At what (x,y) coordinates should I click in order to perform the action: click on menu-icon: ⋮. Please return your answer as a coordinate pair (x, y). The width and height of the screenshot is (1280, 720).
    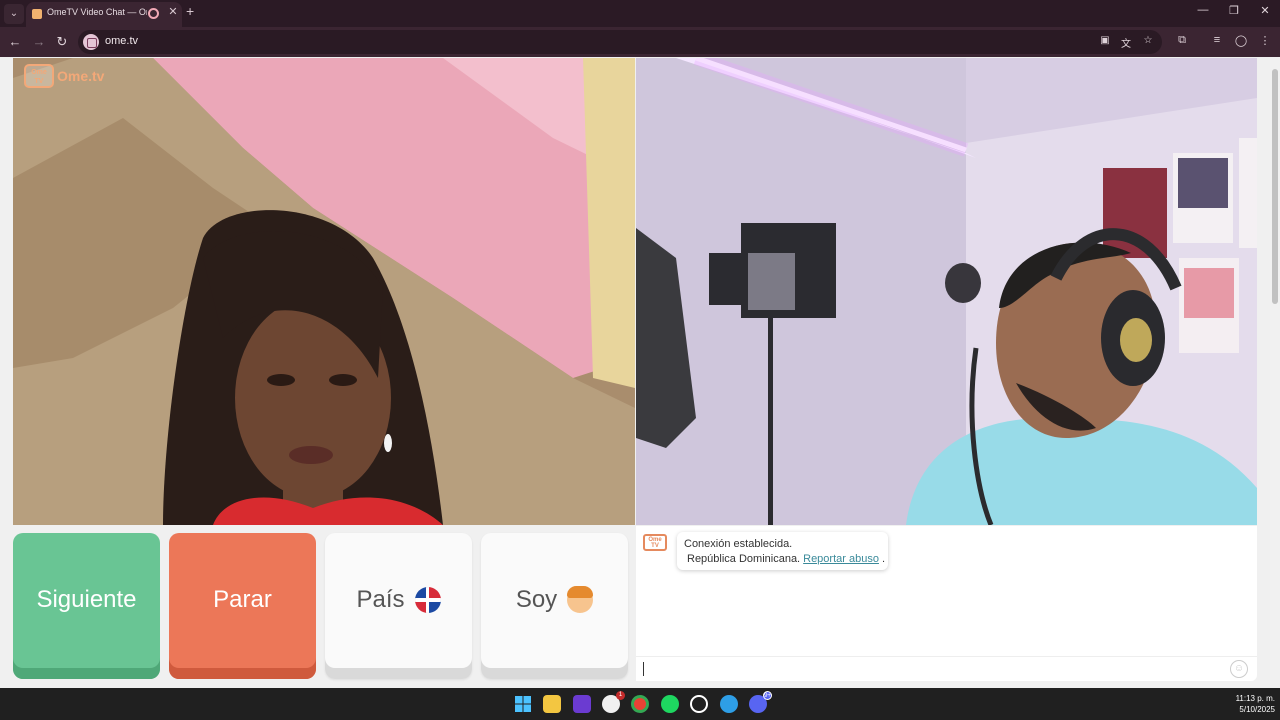
    Looking at the image, I should click on (1265, 42).